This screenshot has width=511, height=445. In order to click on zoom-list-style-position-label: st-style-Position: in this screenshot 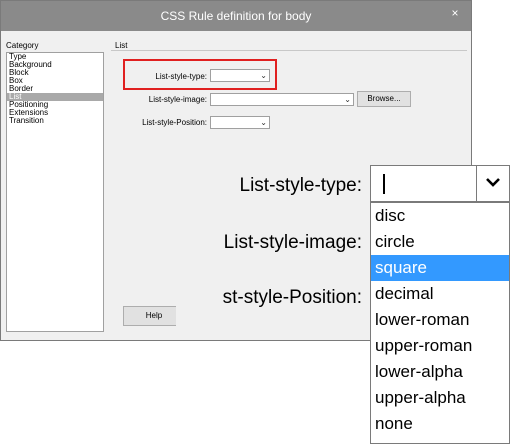, I will do `click(292, 297)`.